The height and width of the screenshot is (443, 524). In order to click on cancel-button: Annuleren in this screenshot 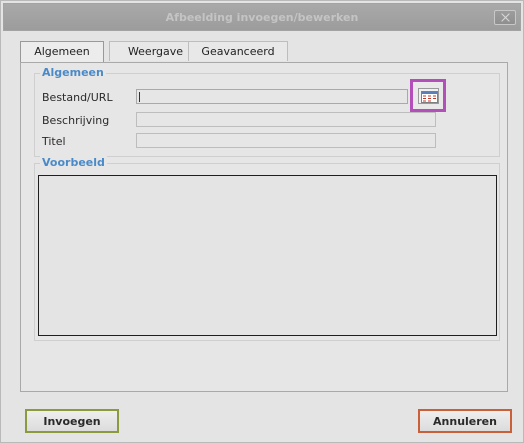, I will do `click(465, 421)`.